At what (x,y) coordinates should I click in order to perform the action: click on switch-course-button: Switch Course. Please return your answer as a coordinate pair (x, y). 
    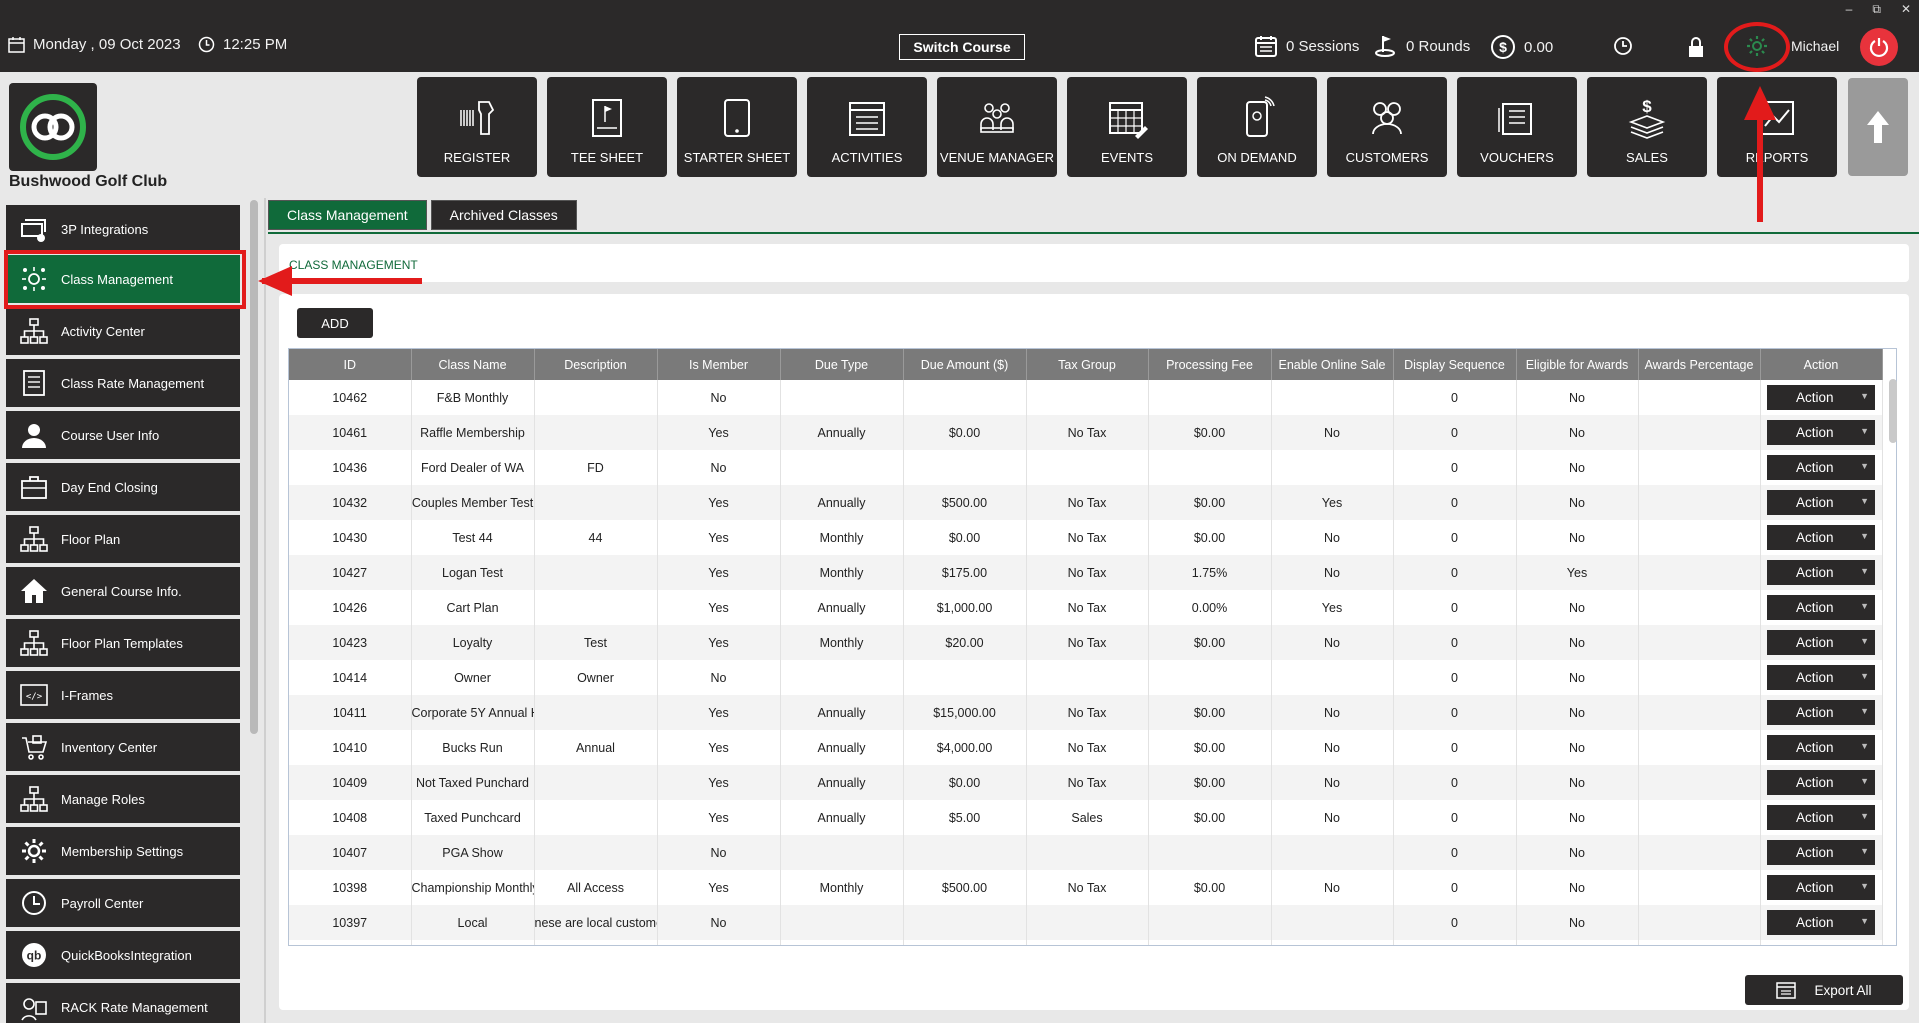
    Looking at the image, I should click on (962, 47).